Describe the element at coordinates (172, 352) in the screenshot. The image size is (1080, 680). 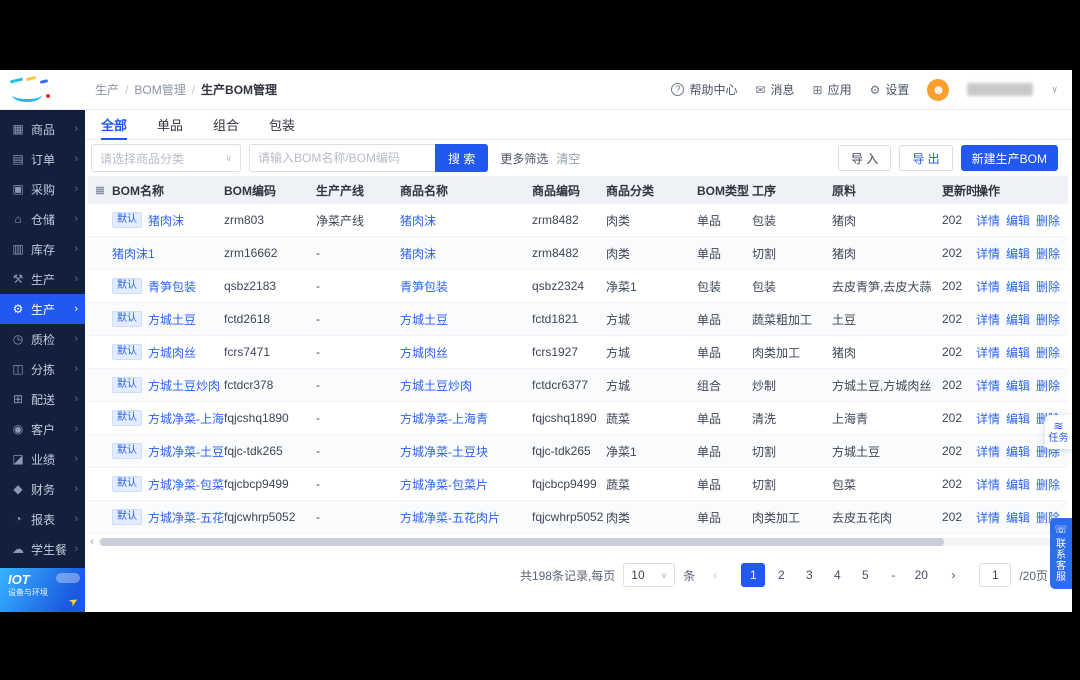
I see `bom-name-link: 方城肉丝` at that location.